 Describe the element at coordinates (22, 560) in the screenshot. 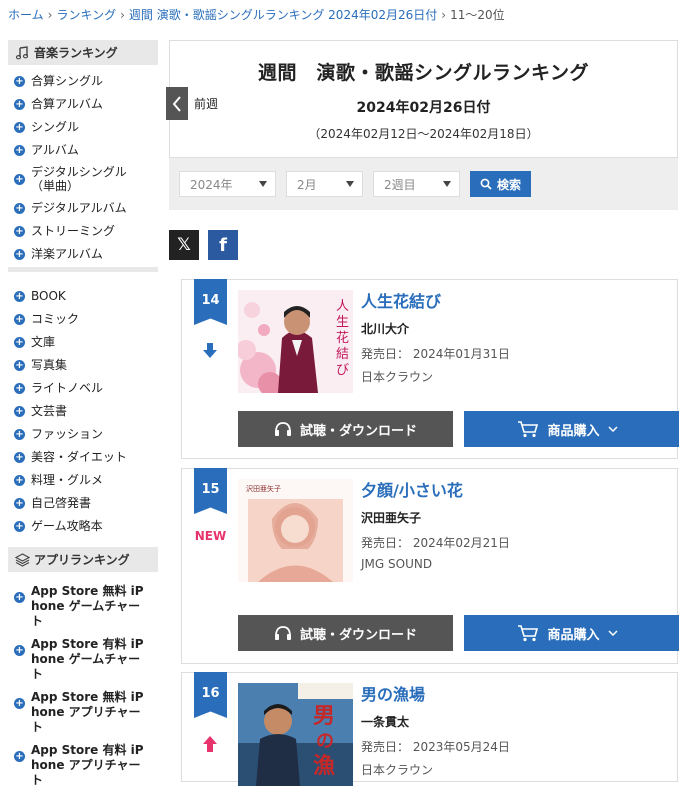

I see `layers-icon` at that location.